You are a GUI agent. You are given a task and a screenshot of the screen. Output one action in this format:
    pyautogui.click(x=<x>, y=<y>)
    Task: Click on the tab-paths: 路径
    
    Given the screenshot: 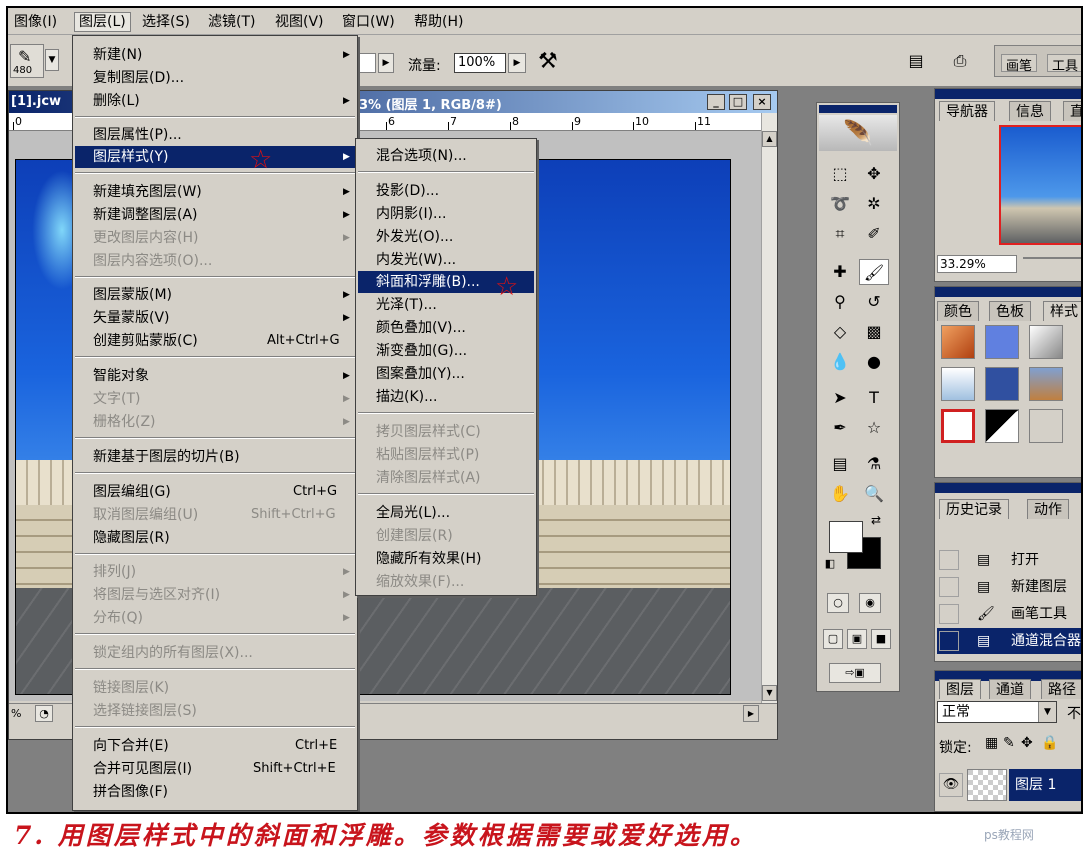 What is the action you would take?
    pyautogui.click(x=1061, y=689)
    